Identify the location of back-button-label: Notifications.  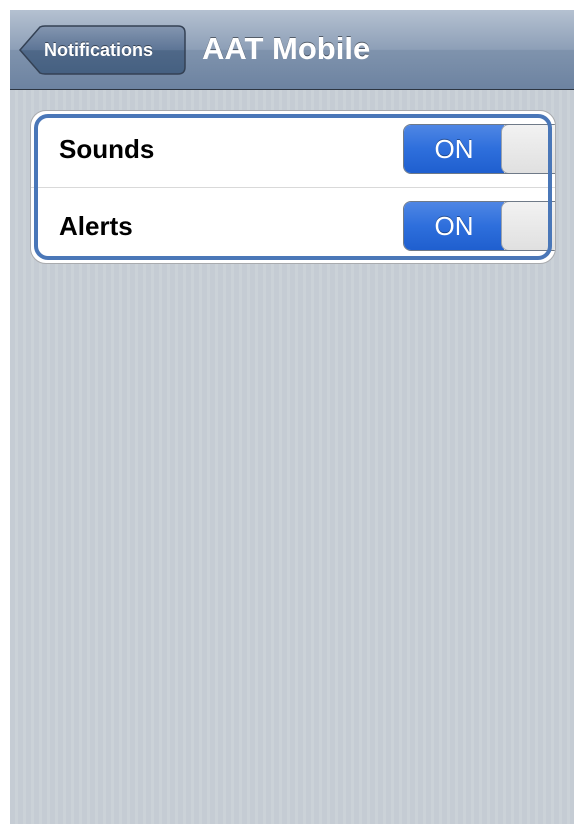
(99, 50).